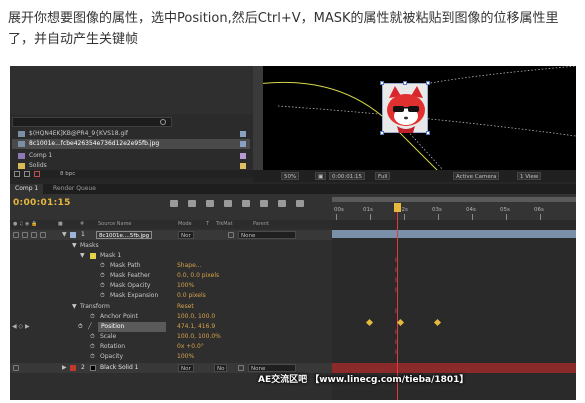 The width and height of the screenshot is (585, 403). I want to click on graph-icon: ╱, so click(90, 327).